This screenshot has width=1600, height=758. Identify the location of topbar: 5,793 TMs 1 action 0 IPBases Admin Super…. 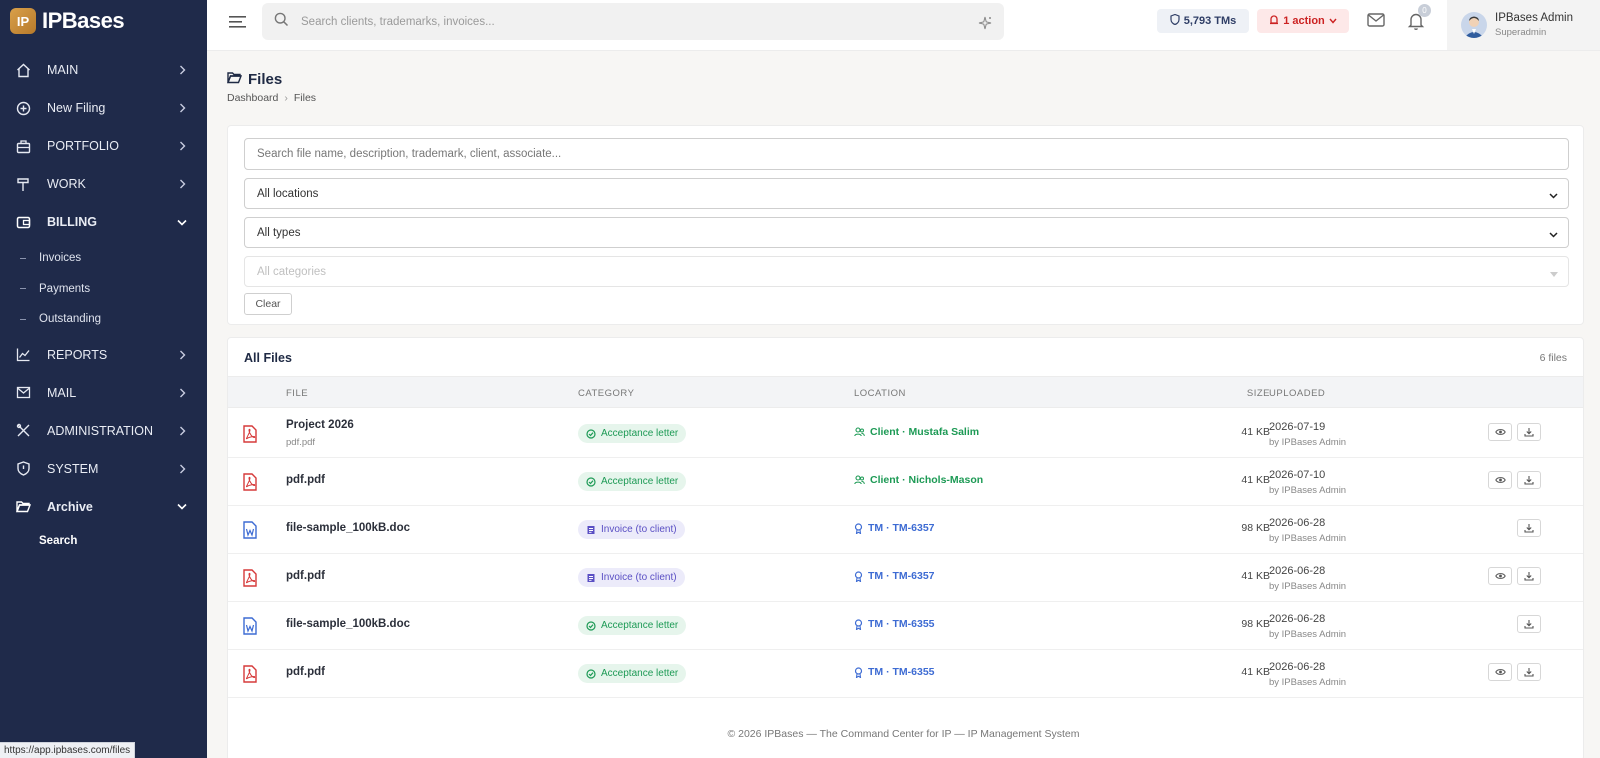
(903, 25).